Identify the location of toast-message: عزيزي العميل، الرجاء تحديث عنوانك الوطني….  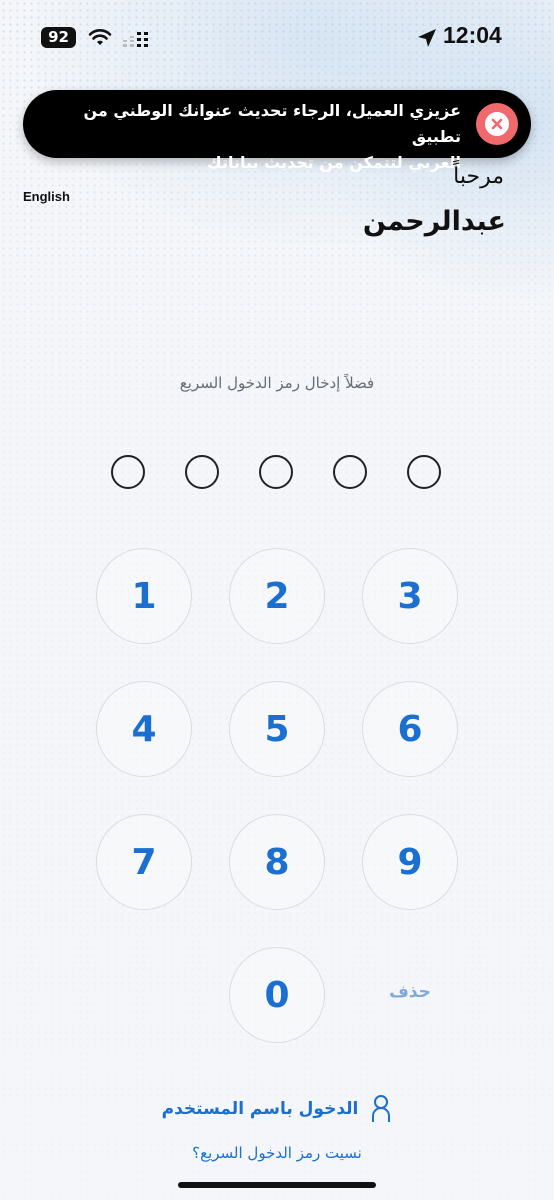
(251, 137).